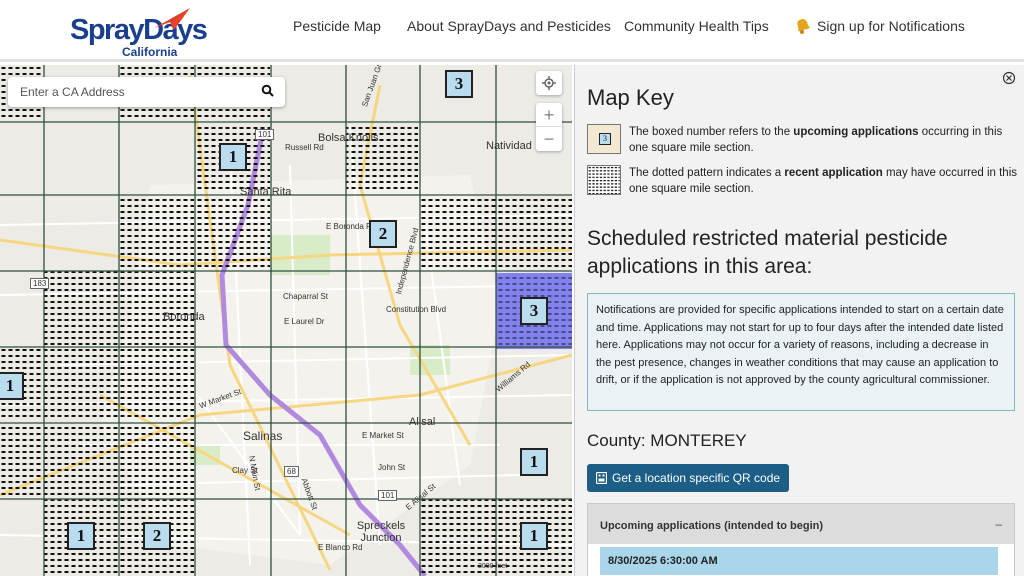  What do you see at coordinates (291, 471) in the screenshot?
I see `route-shield: 68` at bounding box center [291, 471].